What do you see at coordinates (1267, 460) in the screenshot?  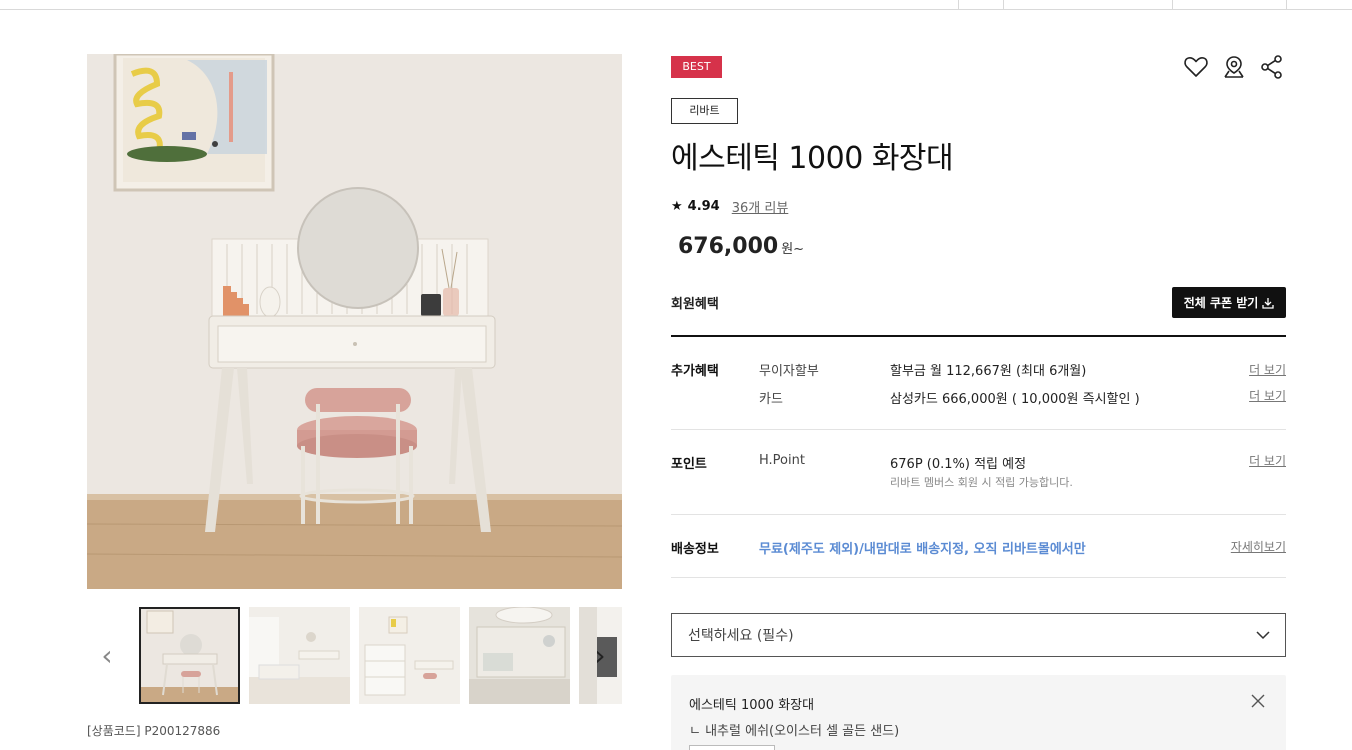 I see `point-more-link: 더 보기` at bounding box center [1267, 460].